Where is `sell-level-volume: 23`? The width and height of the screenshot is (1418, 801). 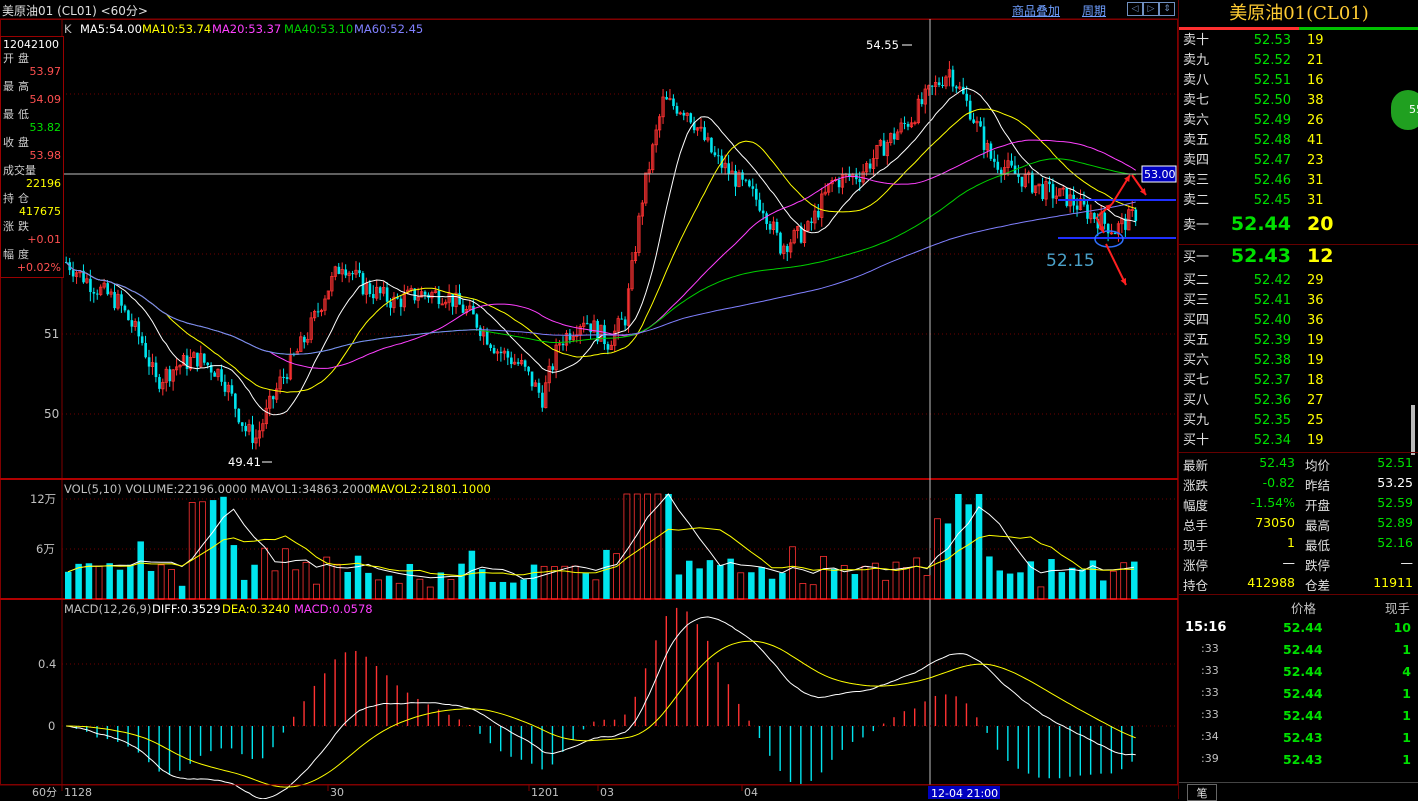
sell-level-volume: 23 is located at coordinates (1315, 160).